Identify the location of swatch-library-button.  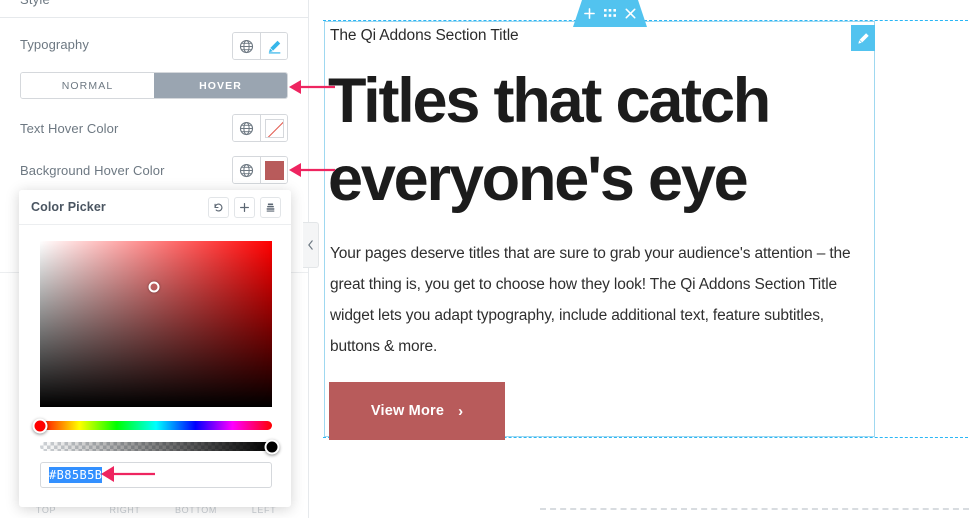
(270, 207).